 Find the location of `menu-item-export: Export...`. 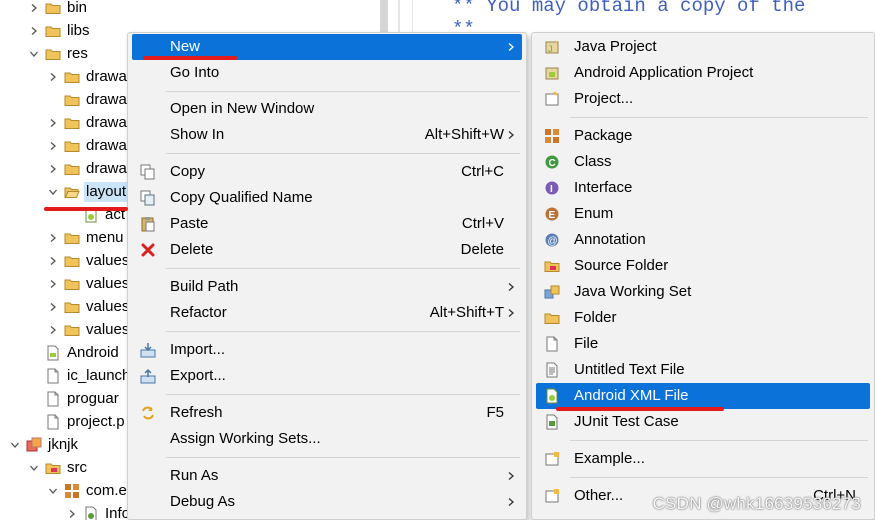

menu-item-export: Export... is located at coordinates (327, 376).